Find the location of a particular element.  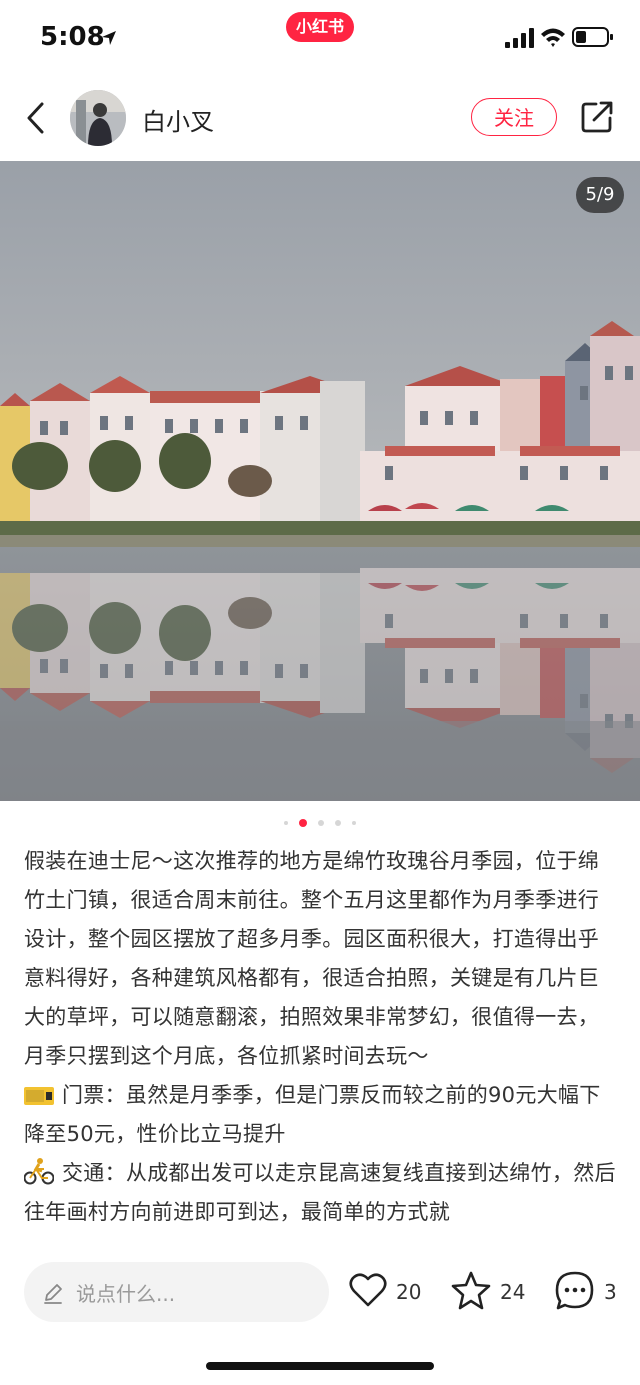

wifi-icon is located at coordinates (553, 37).